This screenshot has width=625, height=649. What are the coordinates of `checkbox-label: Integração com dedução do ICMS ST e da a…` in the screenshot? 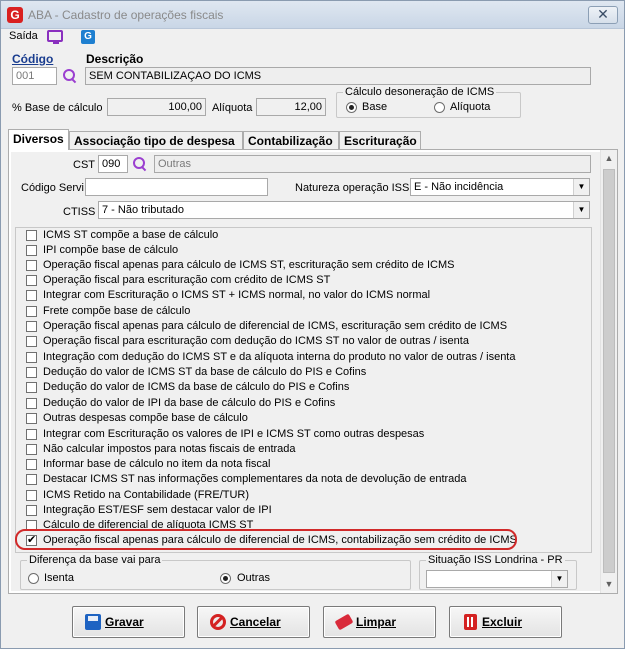 It's located at (279, 357).